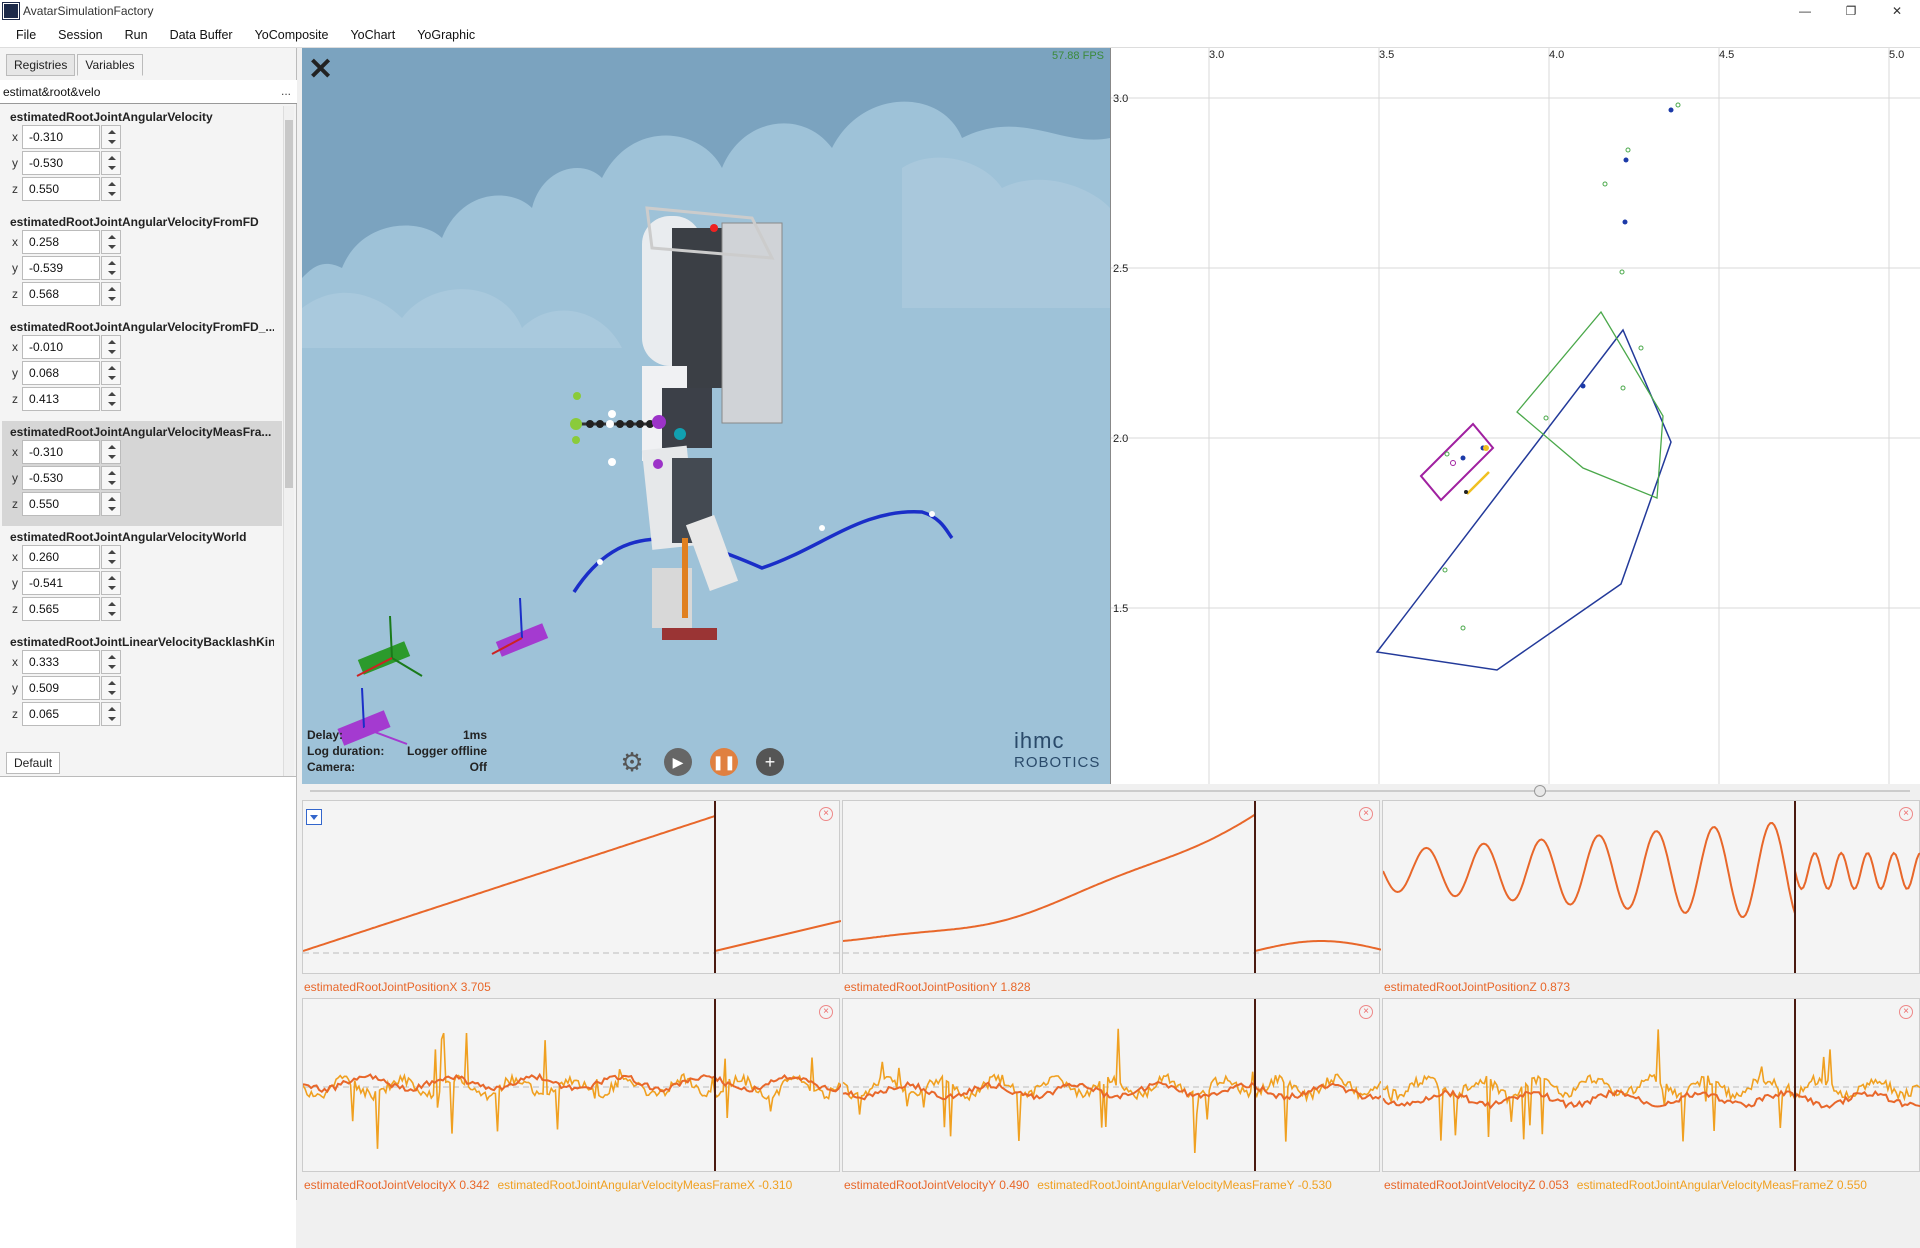 The height and width of the screenshot is (1248, 1920). What do you see at coordinates (937, 987) in the screenshot?
I see `graph-variable-label: estimatedRootJointPositionY 1.828` at bounding box center [937, 987].